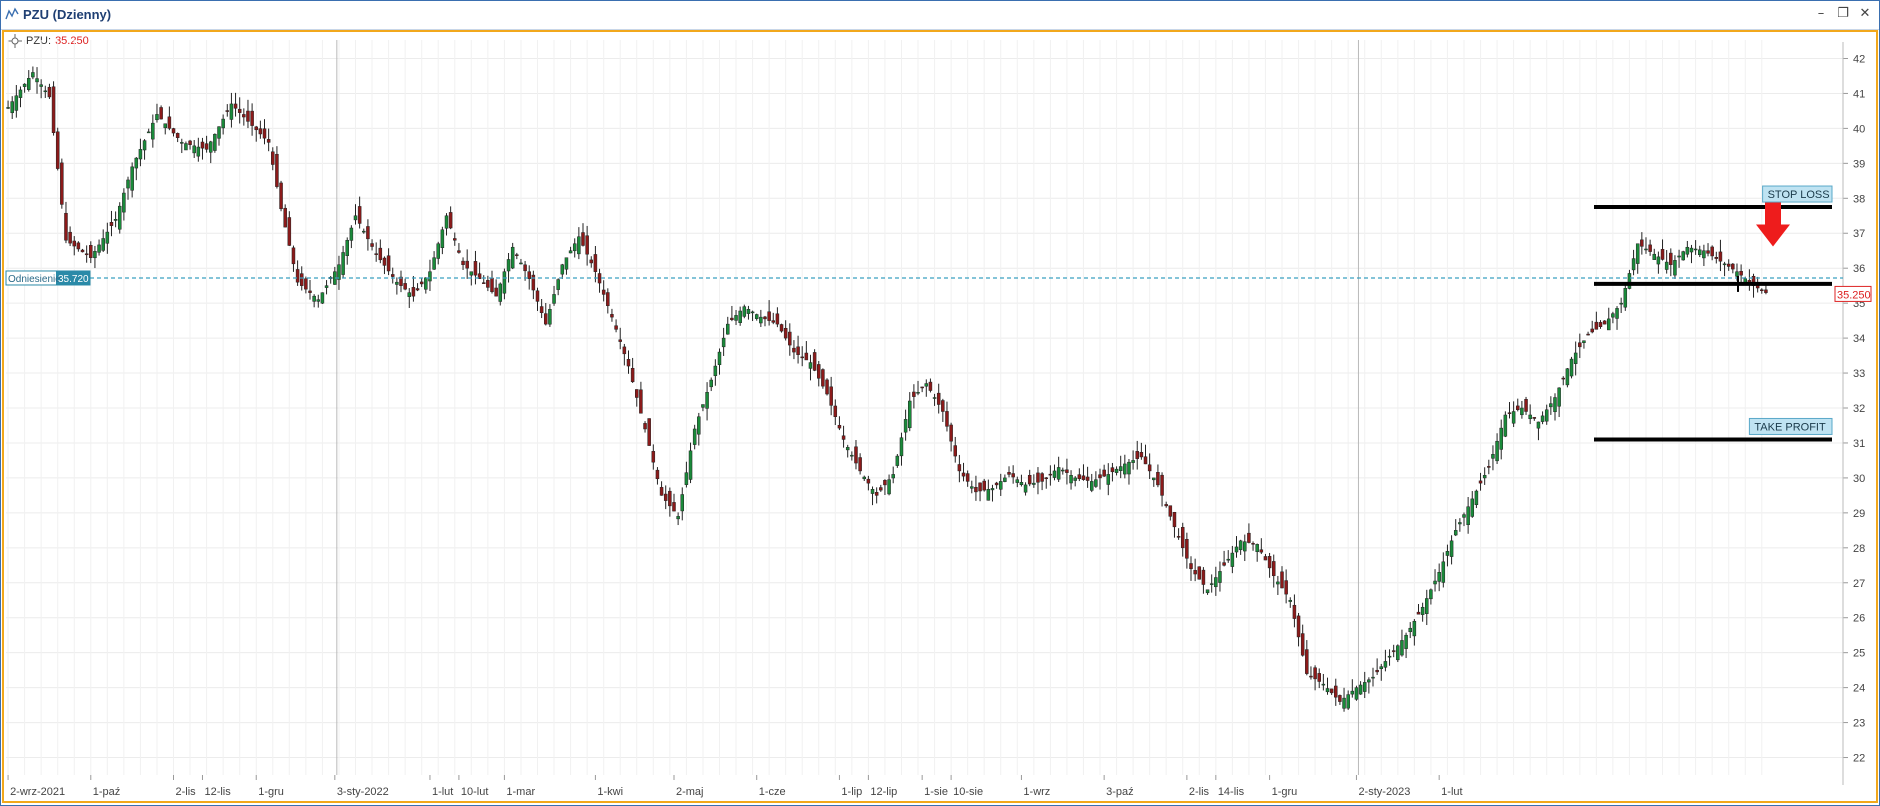 This screenshot has width=1880, height=806. What do you see at coordinates (1859, 339) in the screenshot?
I see `y-tick-label: 34` at bounding box center [1859, 339].